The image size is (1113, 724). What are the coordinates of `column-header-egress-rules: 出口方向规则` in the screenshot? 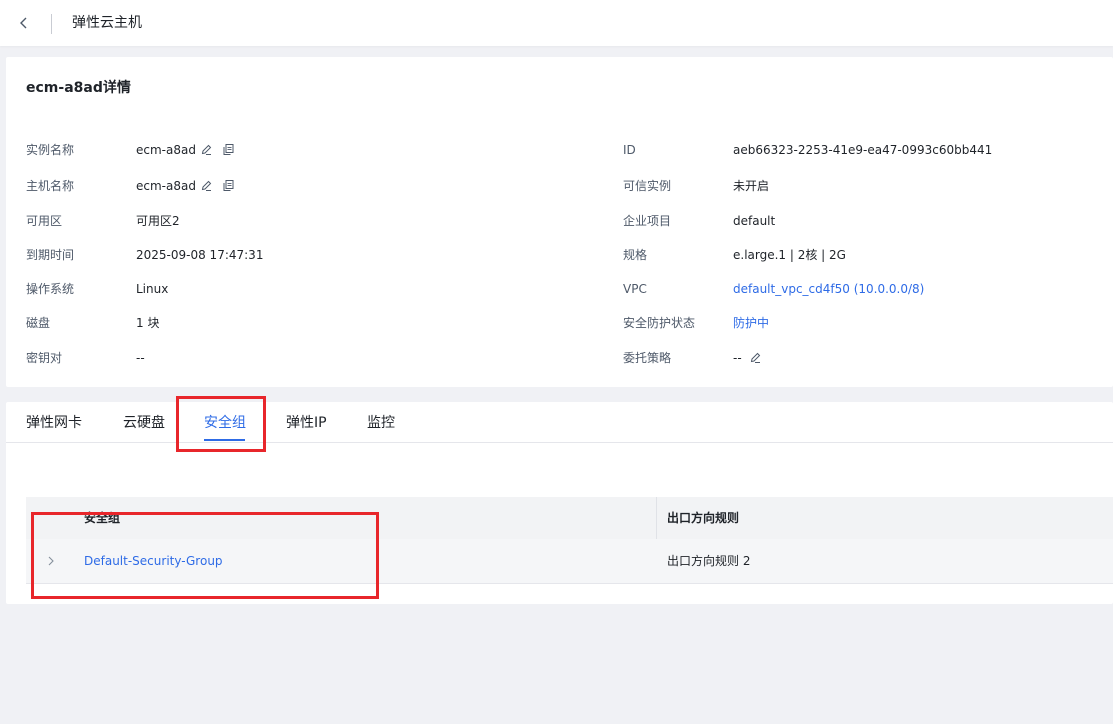 It's located at (703, 518).